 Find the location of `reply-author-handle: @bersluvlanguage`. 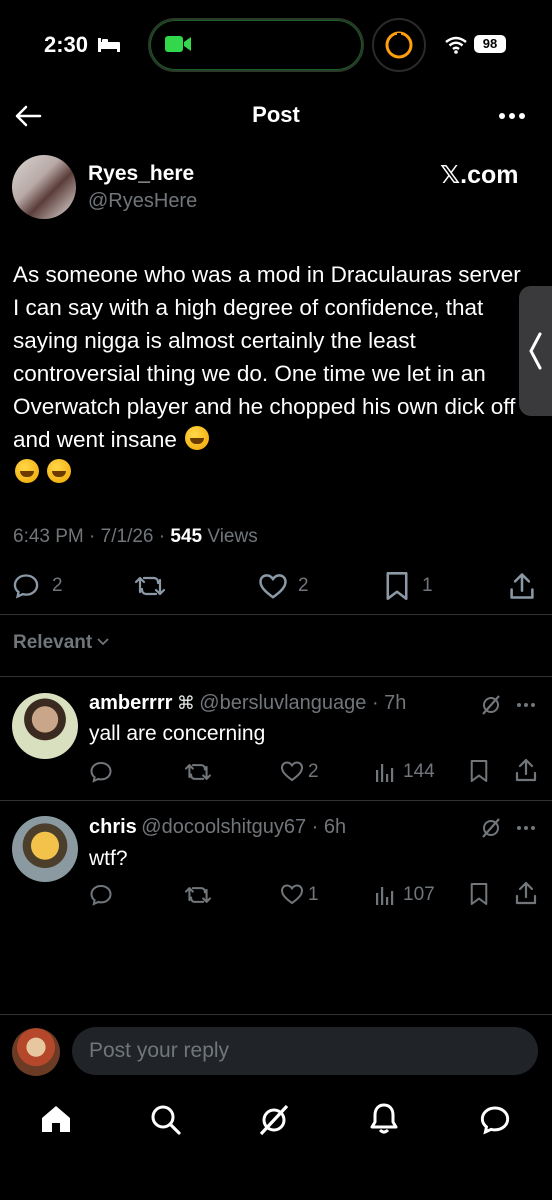

reply-author-handle: @bersluvlanguage is located at coordinates (282, 703).